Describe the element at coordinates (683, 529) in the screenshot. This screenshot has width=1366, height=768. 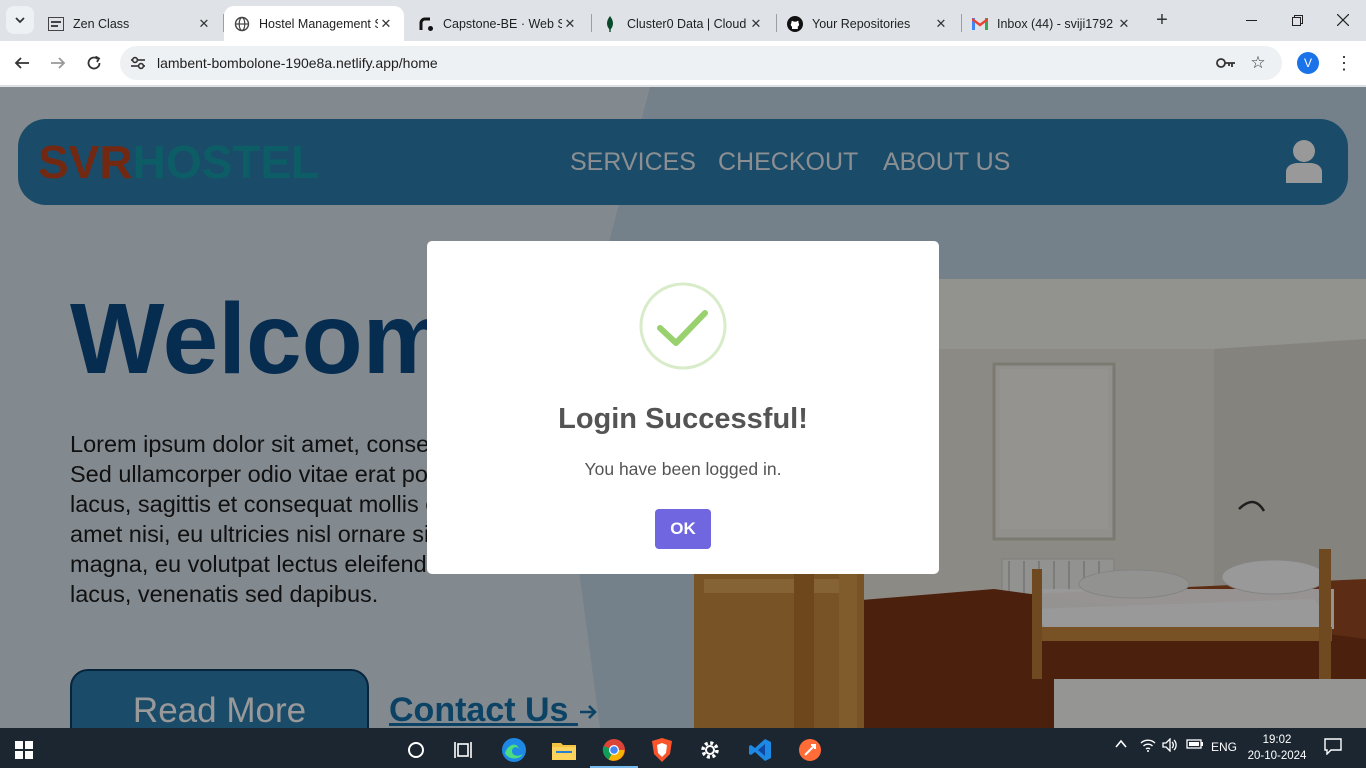
I see `ok-button: OK` at that location.